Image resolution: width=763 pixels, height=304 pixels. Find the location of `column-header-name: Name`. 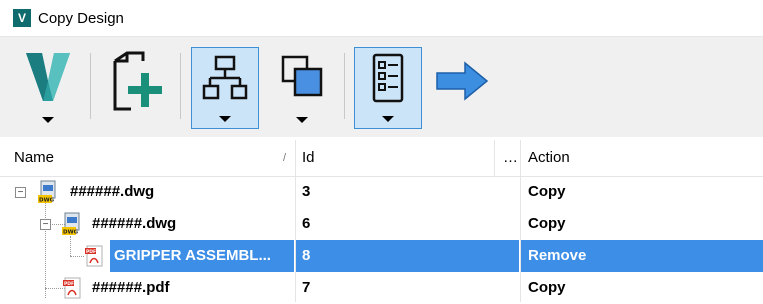

column-header-name: Name is located at coordinates (34, 158).